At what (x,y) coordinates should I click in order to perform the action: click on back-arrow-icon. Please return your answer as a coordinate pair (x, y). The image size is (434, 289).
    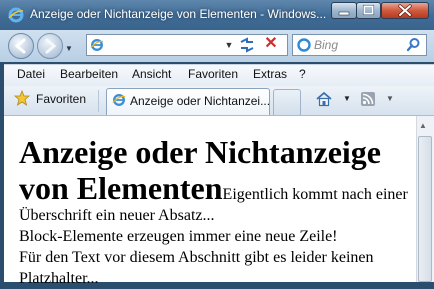
    Looking at the image, I should click on (20, 46).